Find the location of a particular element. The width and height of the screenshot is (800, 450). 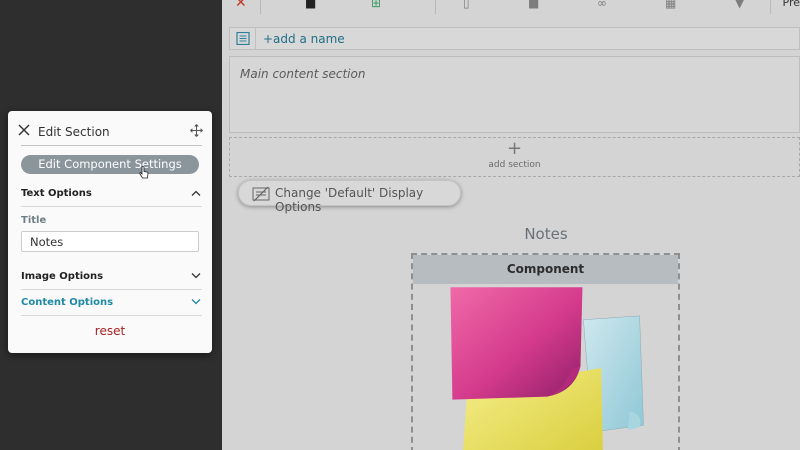

add-section-label: add section is located at coordinates (514, 165).